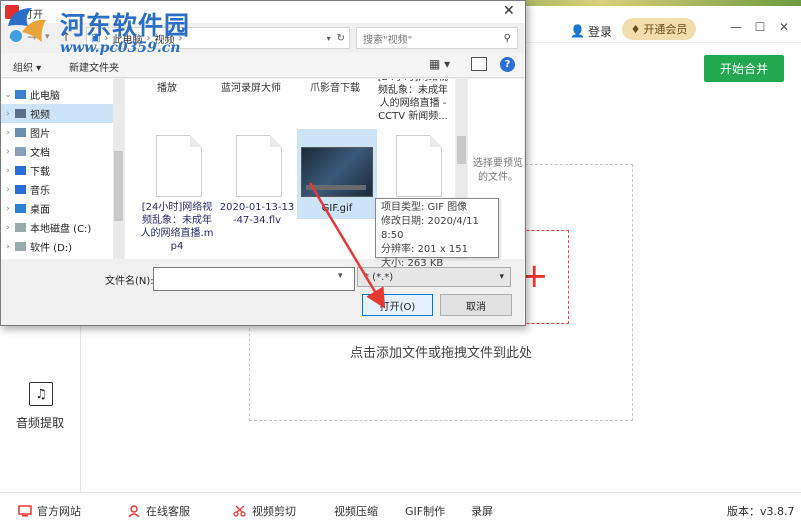 Image resolution: width=801 pixels, height=524 pixels. Describe the element at coordinates (59, 511) in the screenshot. I see `footer-label: 官方网站` at that location.